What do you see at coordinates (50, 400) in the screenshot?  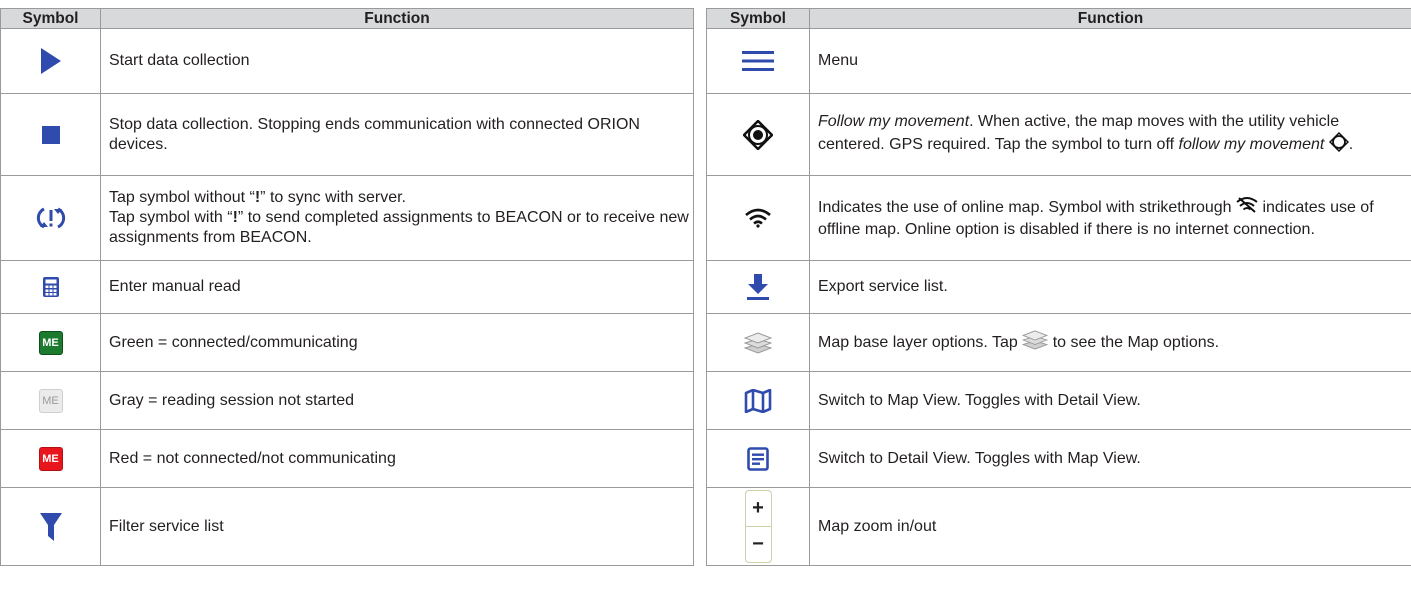 I see `me-gray-badge: ME` at bounding box center [50, 400].